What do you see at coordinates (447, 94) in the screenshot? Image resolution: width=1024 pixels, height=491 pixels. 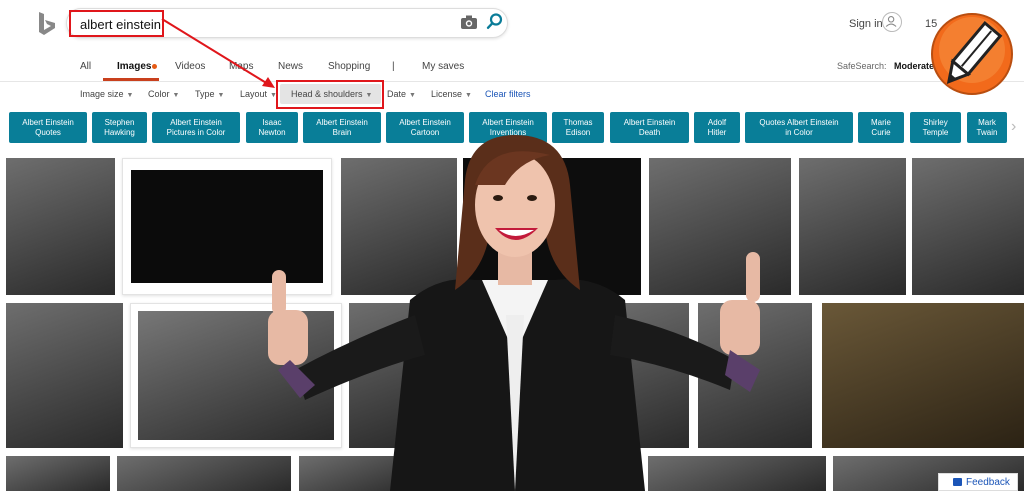 I see `filter-label: License` at bounding box center [447, 94].